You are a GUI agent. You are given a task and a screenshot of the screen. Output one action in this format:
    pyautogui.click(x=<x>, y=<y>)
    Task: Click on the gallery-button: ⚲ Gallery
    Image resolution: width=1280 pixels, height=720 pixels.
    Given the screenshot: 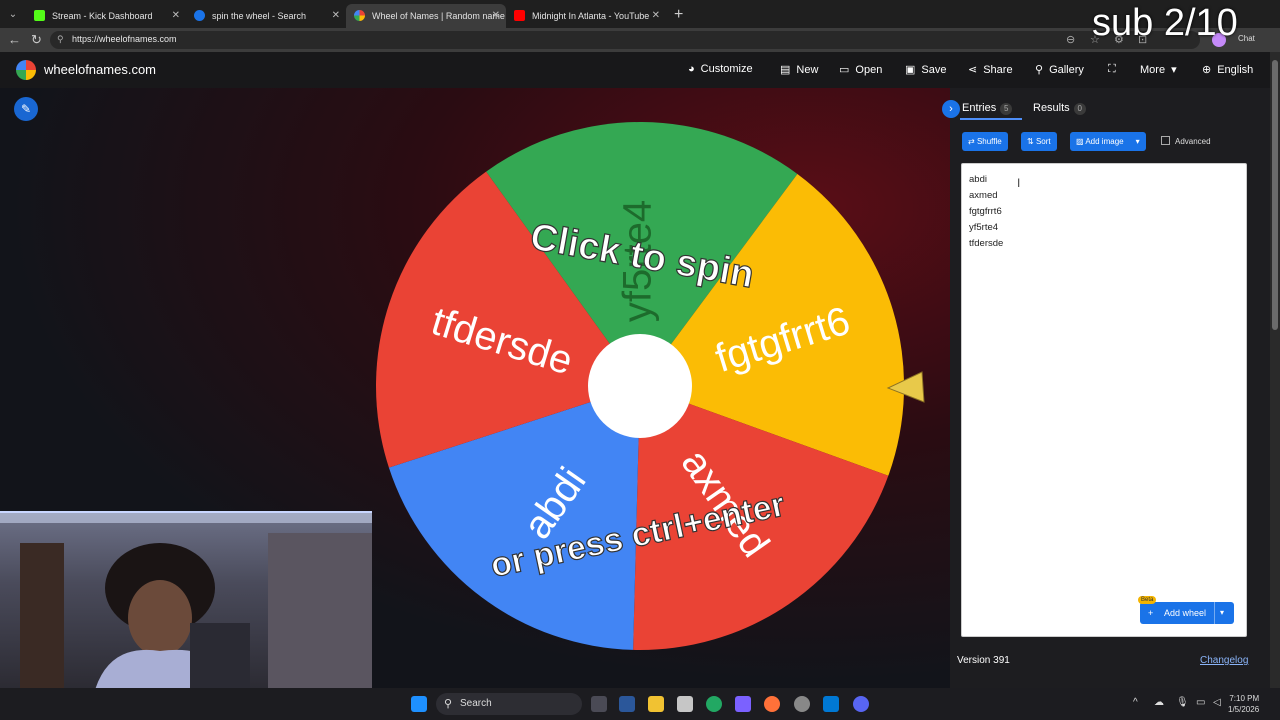 What is the action you would take?
    pyautogui.click(x=1059, y=69)
    